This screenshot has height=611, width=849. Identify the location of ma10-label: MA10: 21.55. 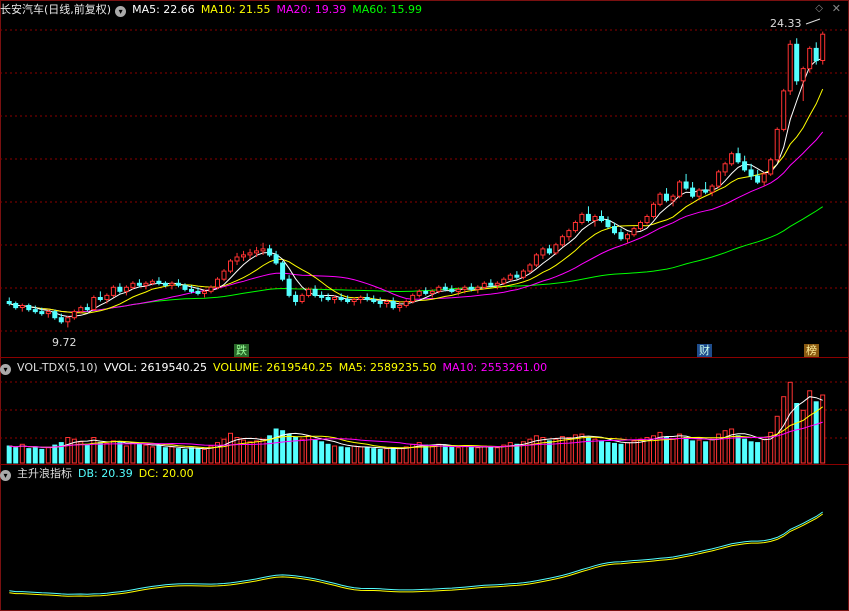
(235, 9).